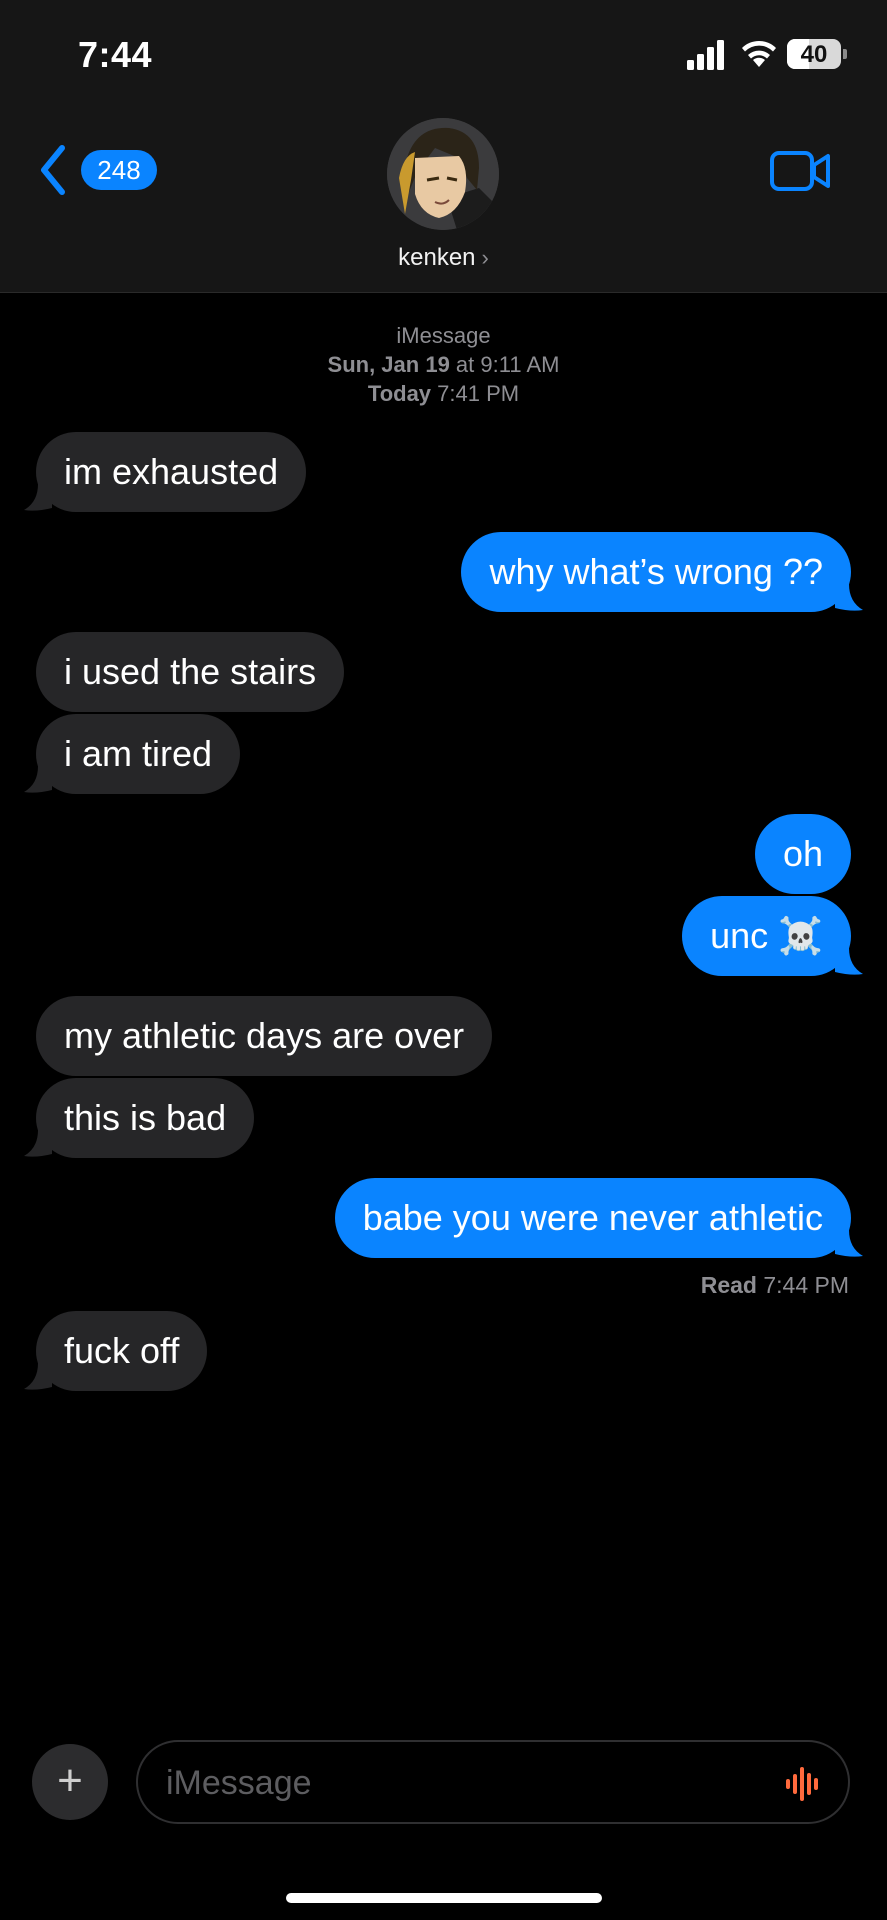  Describe the element at coordinates (493, 1782) in the screenshot. I see `message-input: iMessage` at that location.